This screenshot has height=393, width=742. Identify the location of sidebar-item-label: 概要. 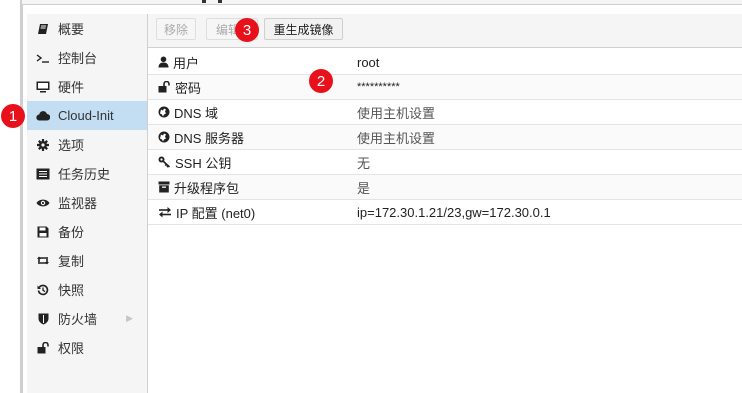
(71, 29).